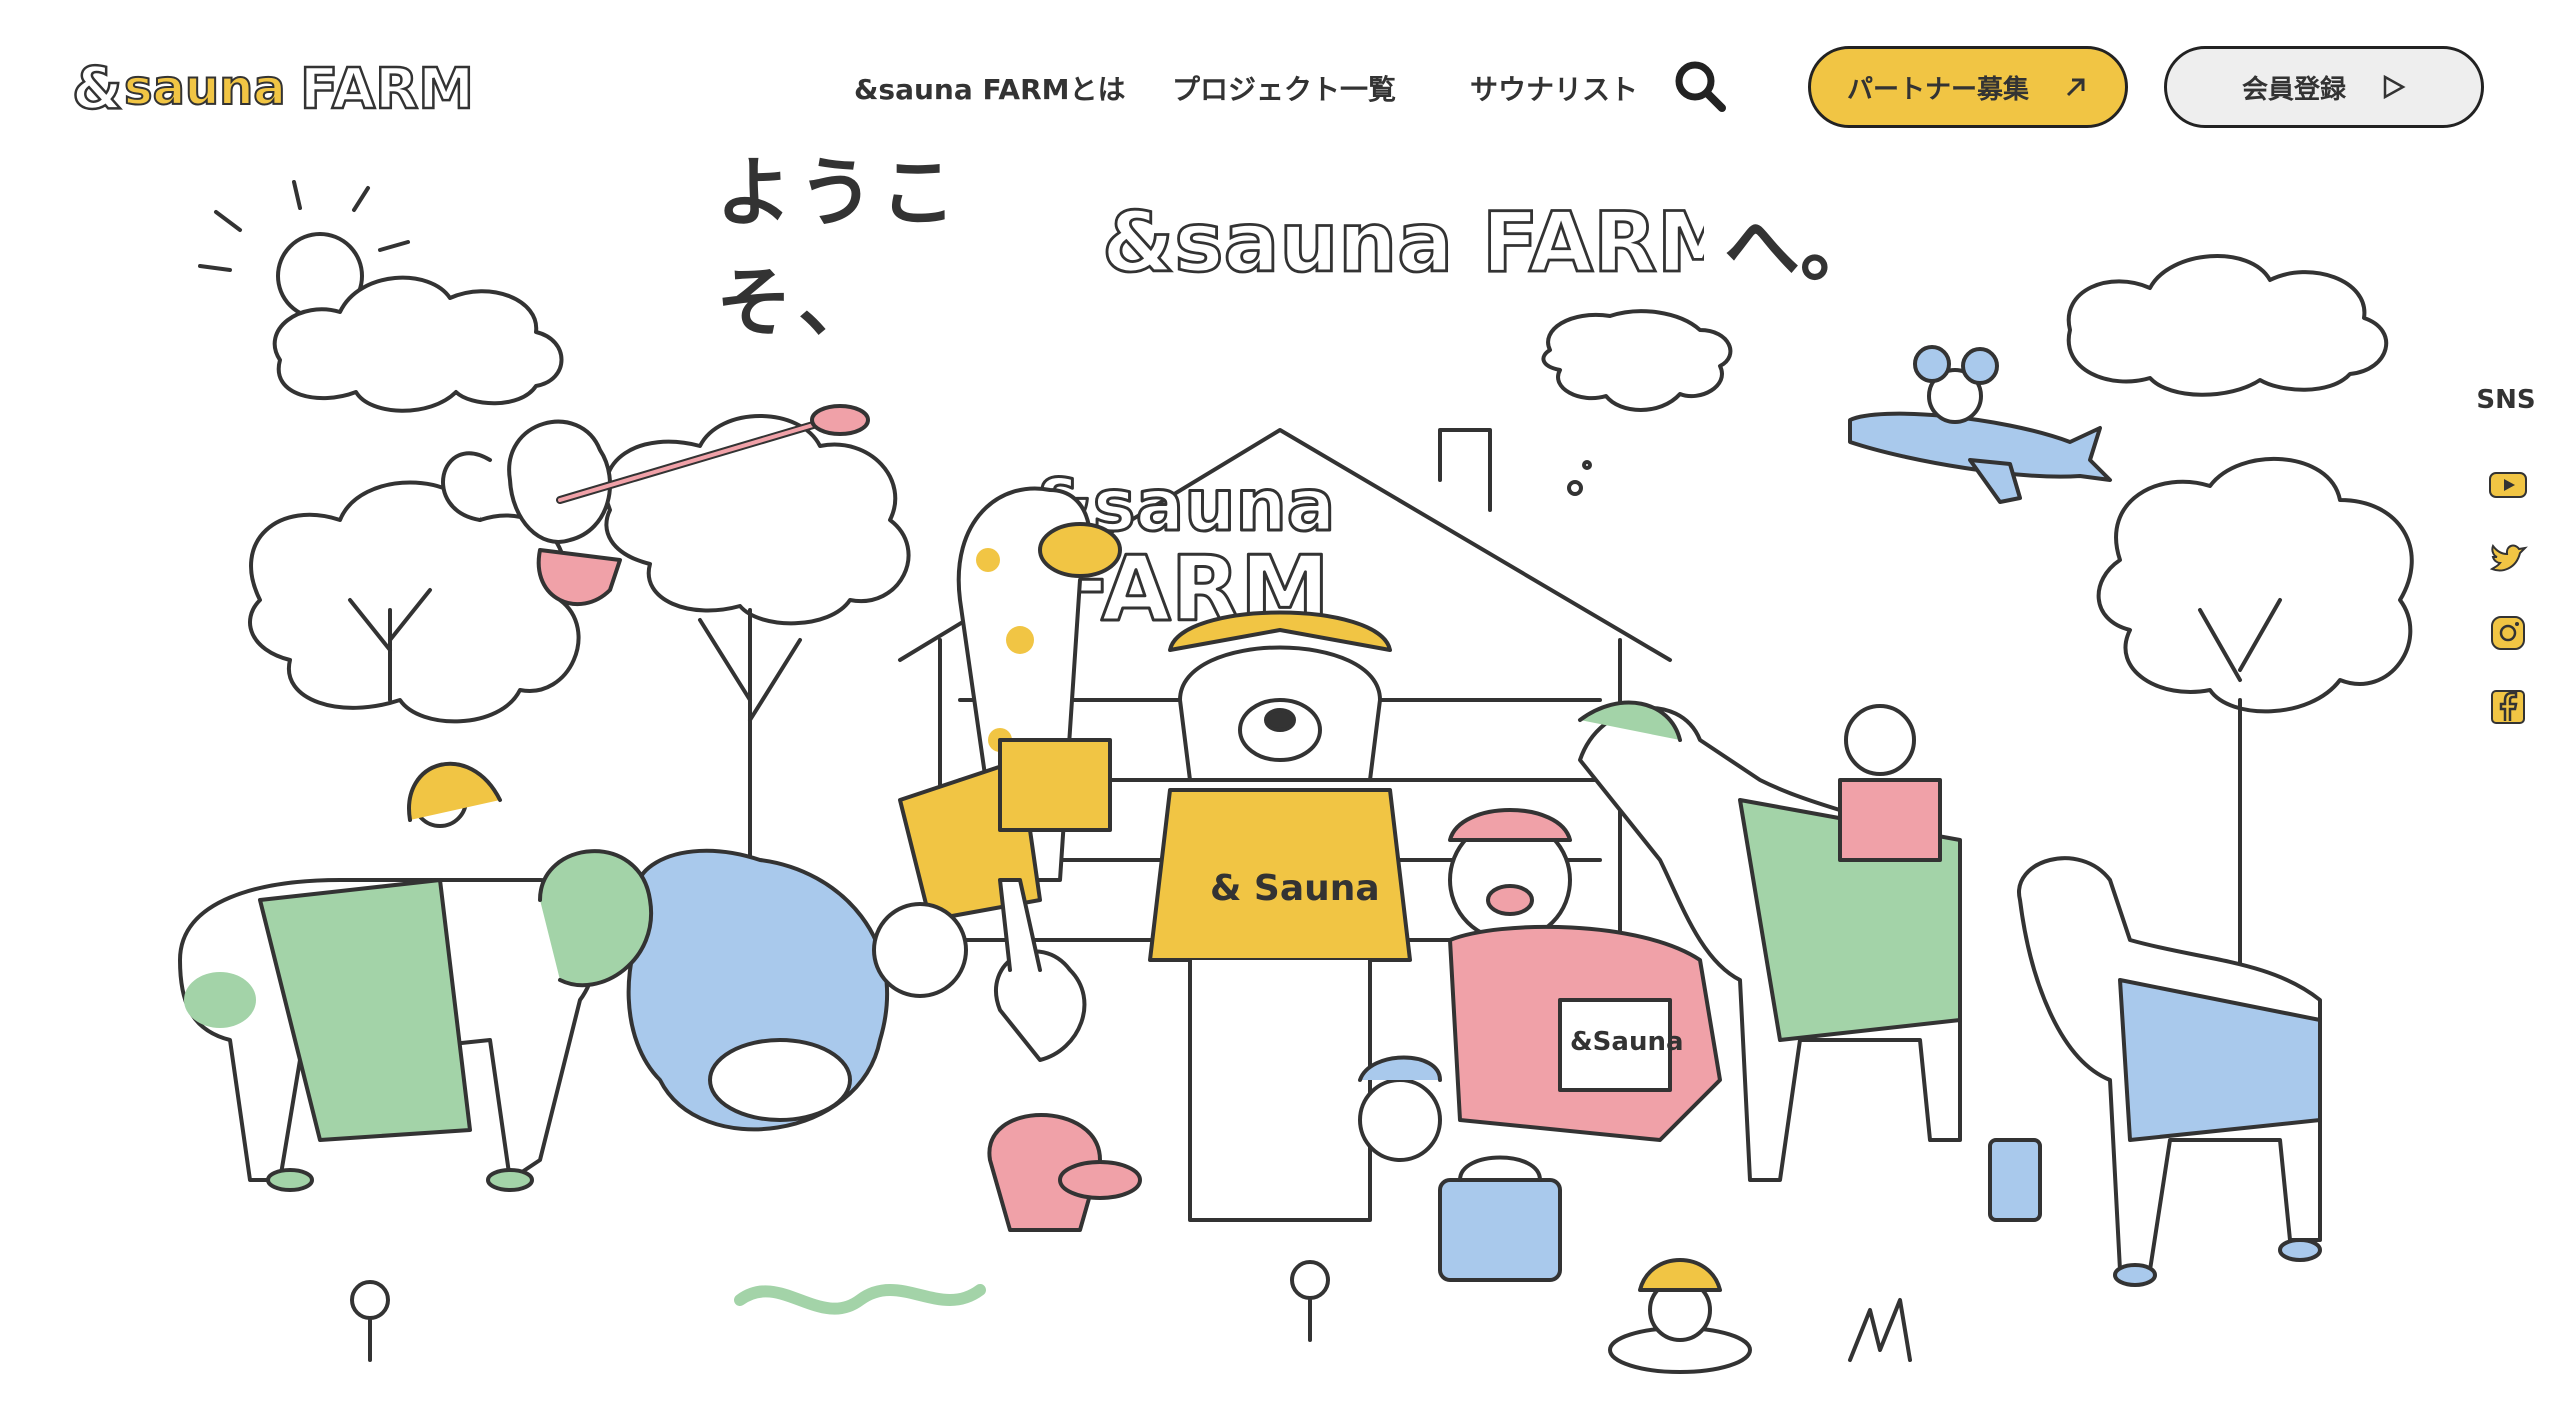 Image resolution: width=2560 pixels, height=1403 pixels. What do you see at coordinates (1284, 90) in the screenshot?
I see `nav-projects: プロジェクト一覧` at bounding box center [1284, 90].